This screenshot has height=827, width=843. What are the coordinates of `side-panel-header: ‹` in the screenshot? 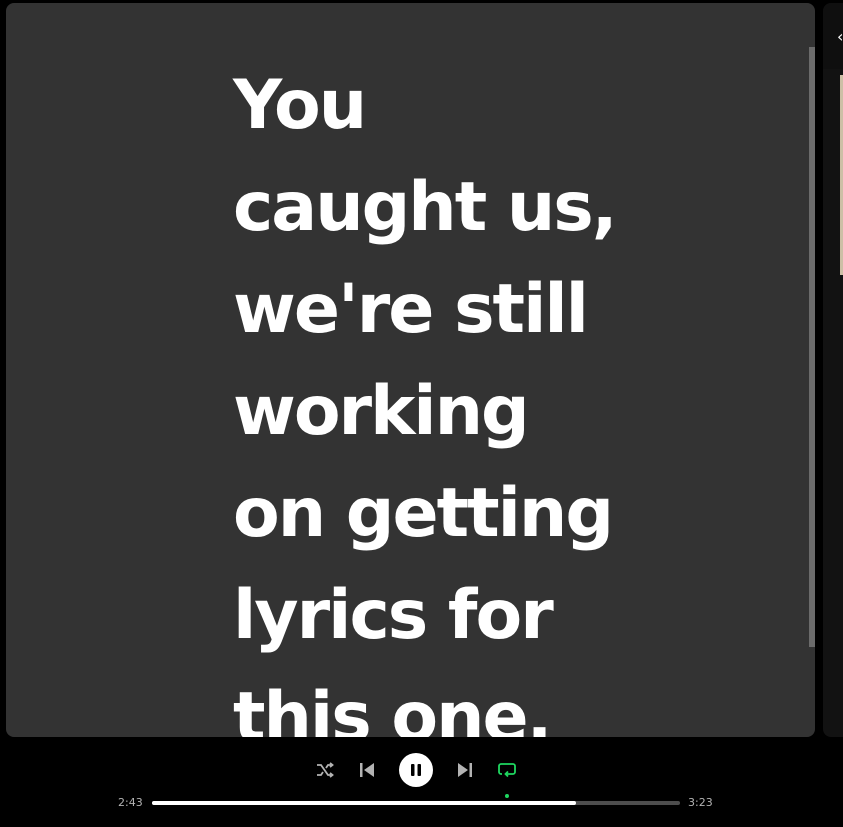 It's located at (833, 36).